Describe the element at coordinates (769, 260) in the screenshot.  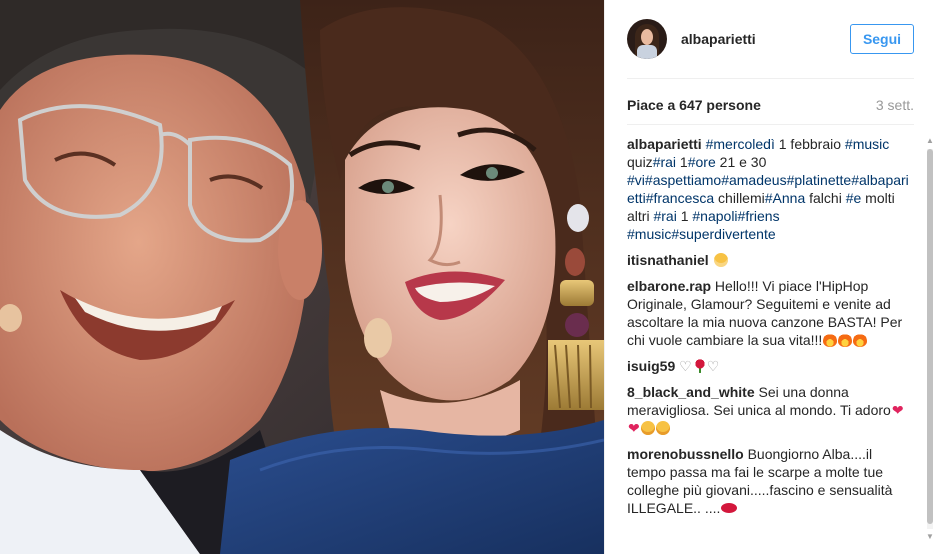
I see `comment-item: itisnathaniel` at that location.